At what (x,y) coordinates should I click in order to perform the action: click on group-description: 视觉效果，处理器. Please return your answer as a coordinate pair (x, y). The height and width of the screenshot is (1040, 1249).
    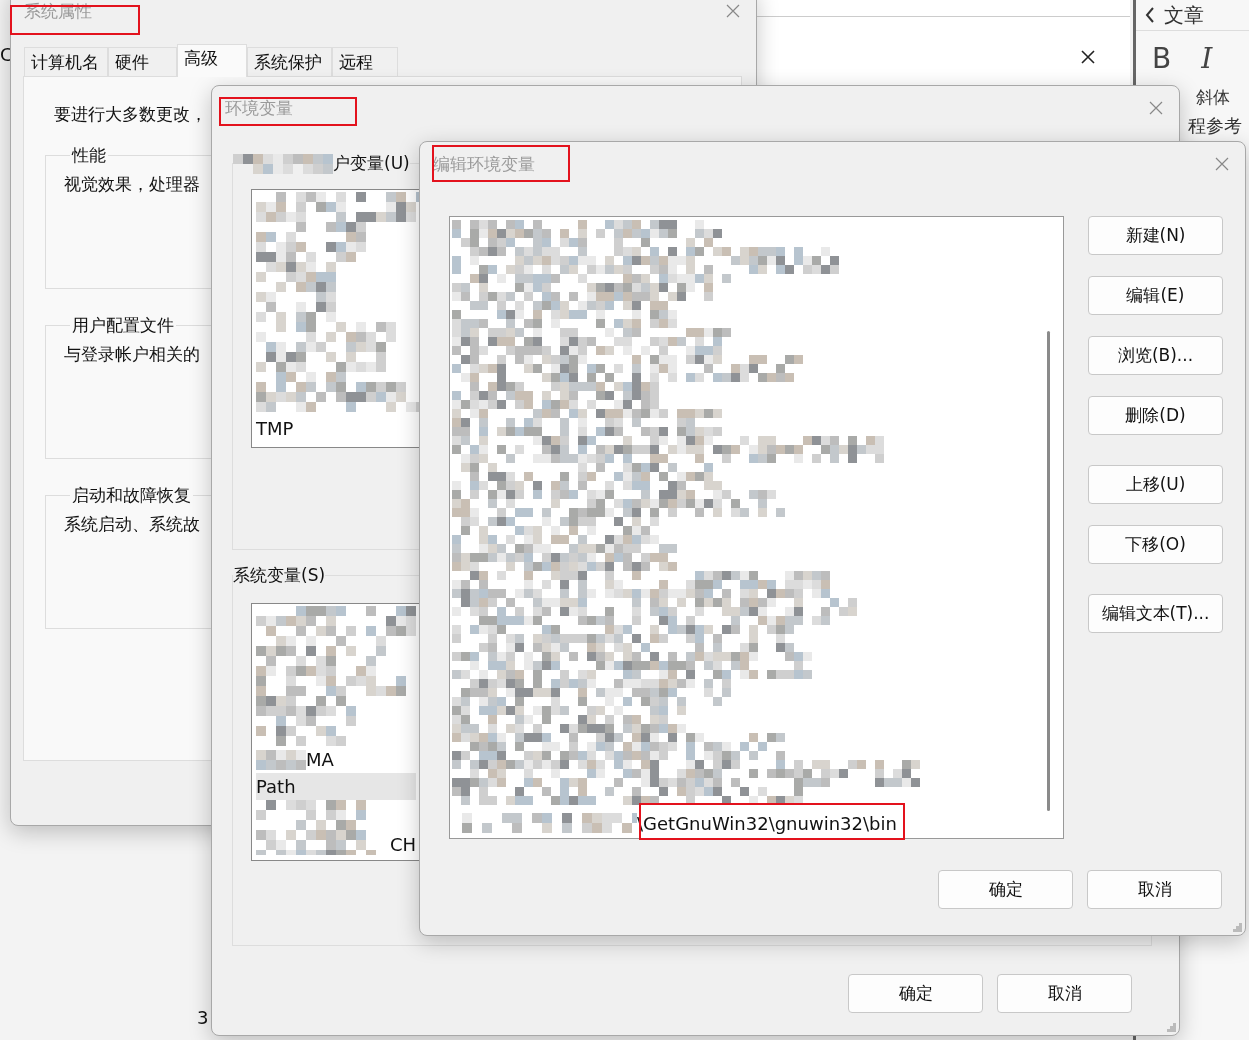
    Looking at the image, I should click on (132, 184).